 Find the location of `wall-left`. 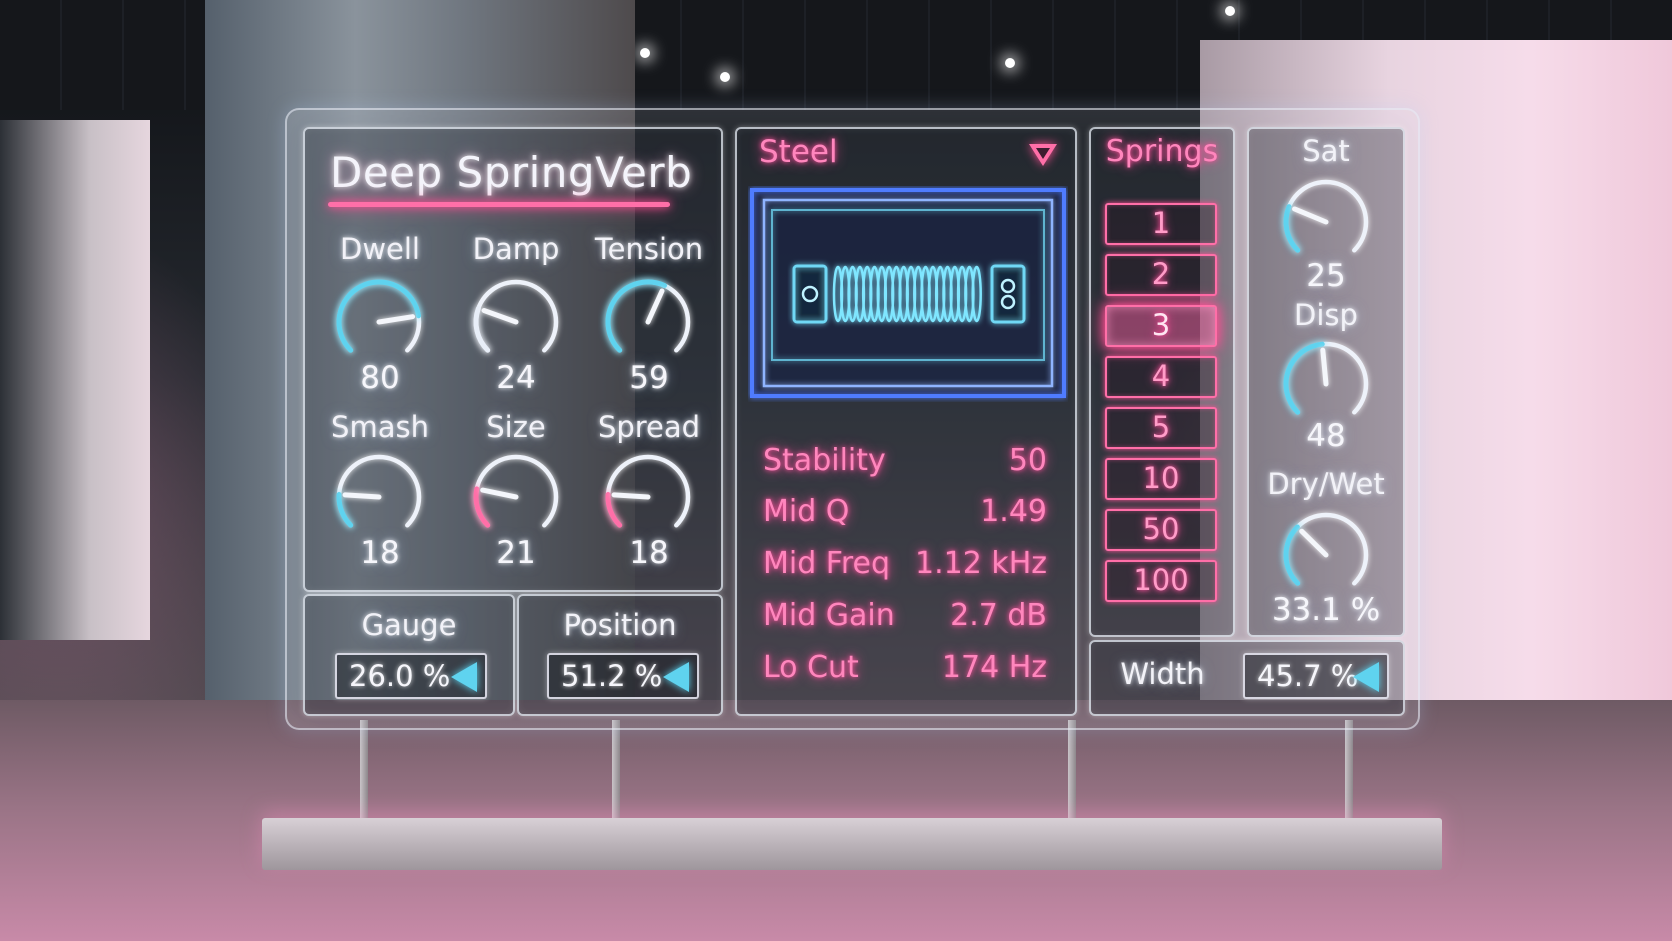

wall-left is located at coordinates (75, 380).